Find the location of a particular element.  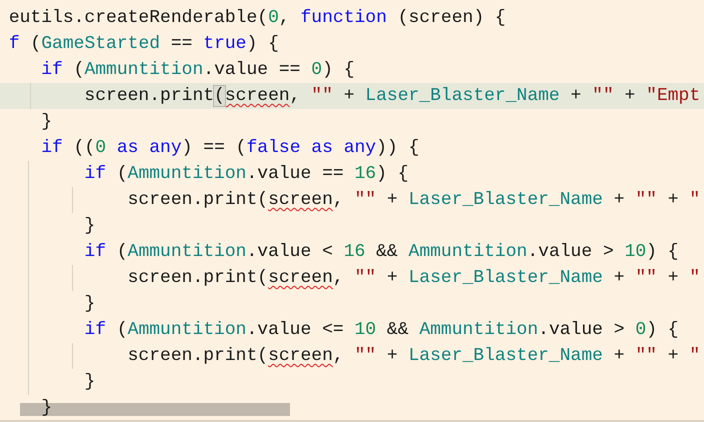

code-line: if (Ammuntition.value <= 10 && Ammuntition.value > 0) { is located at coordinates (381, 330).